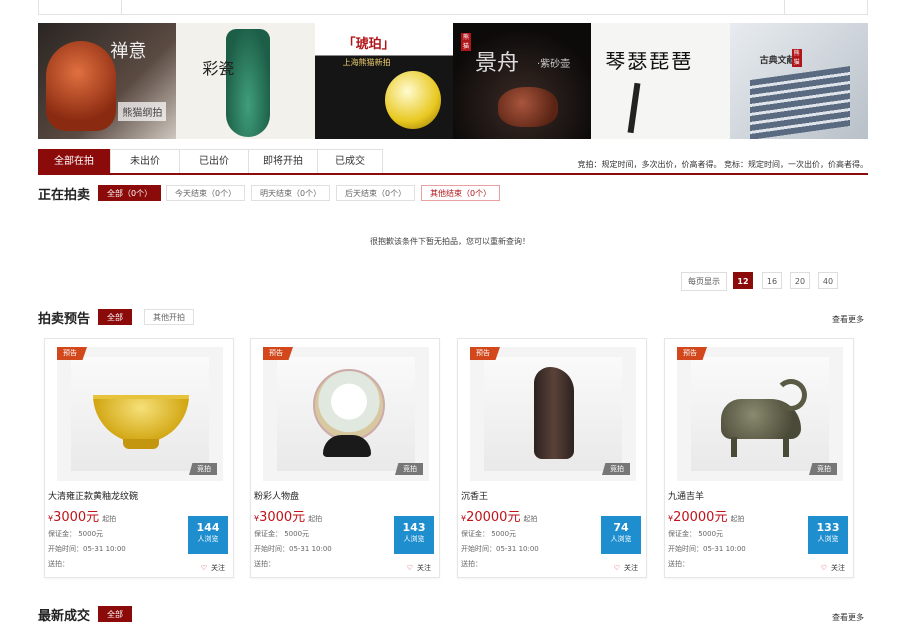  What do you see at coordinates (141, 444) in the screenshot?
I see `bowl-foot` at bounding box center [141, 444].